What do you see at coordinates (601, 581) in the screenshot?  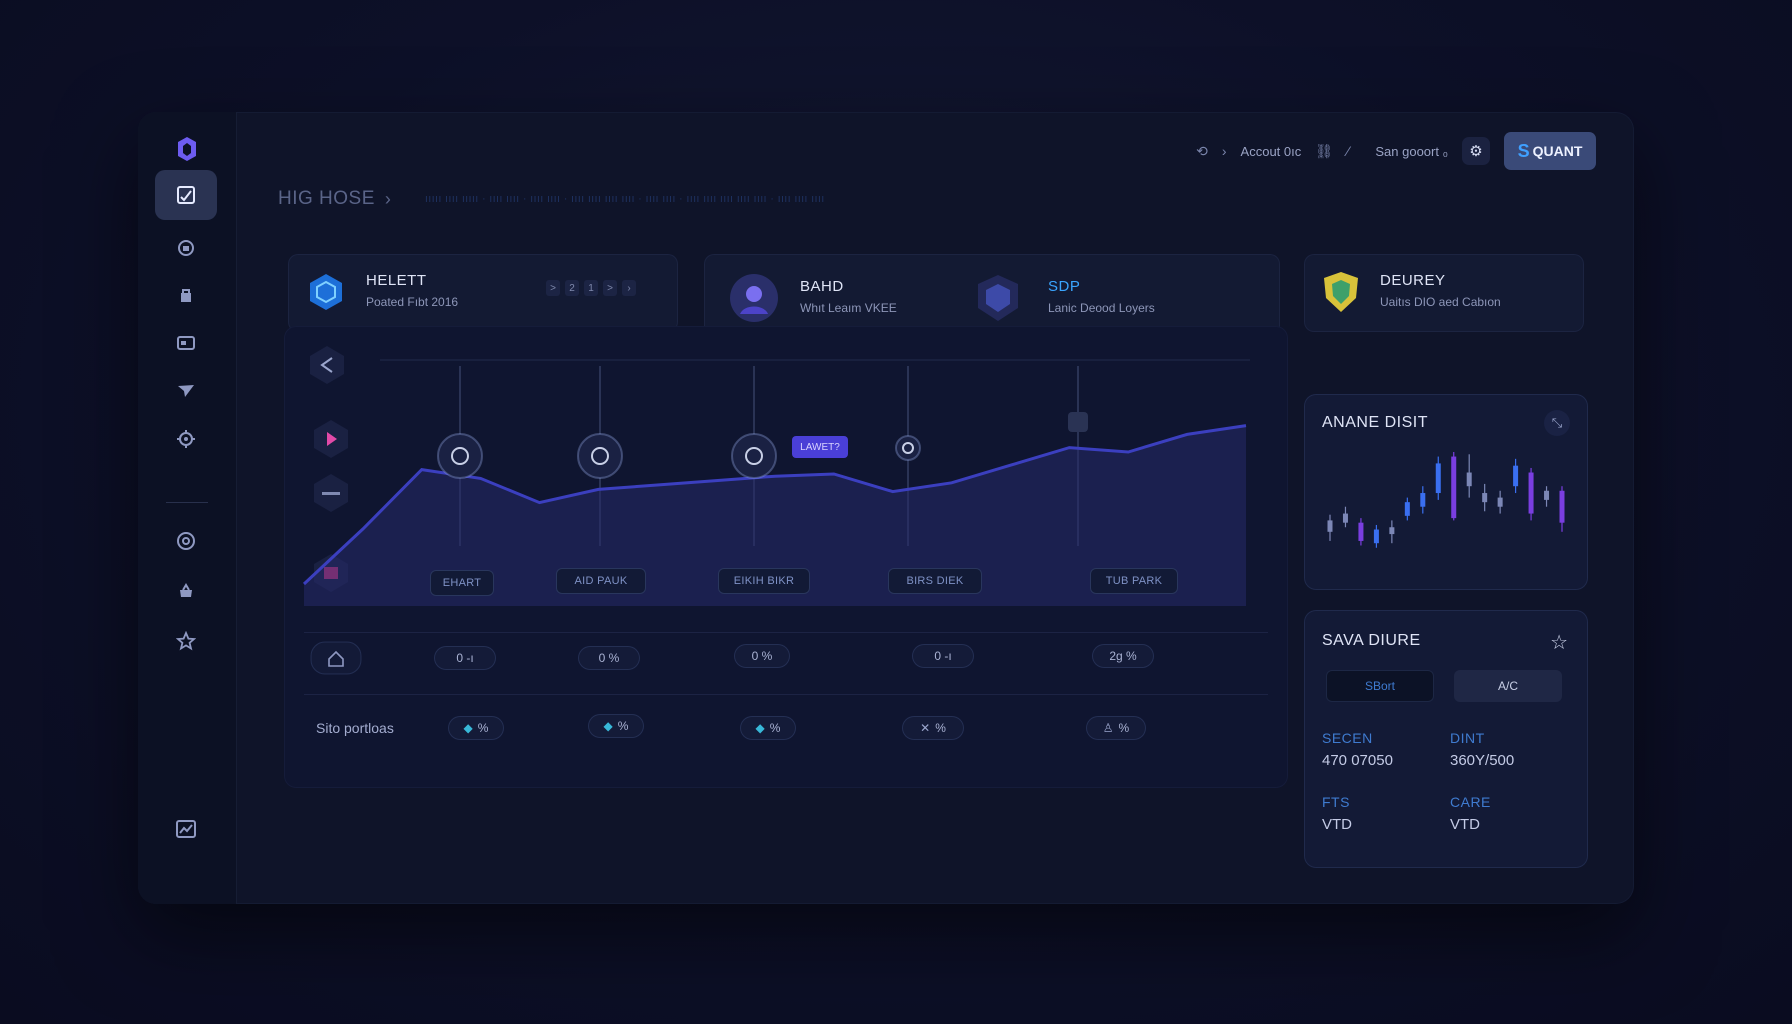 I see `node-label-2: AID PAUK` at bounding box center [601, 581].